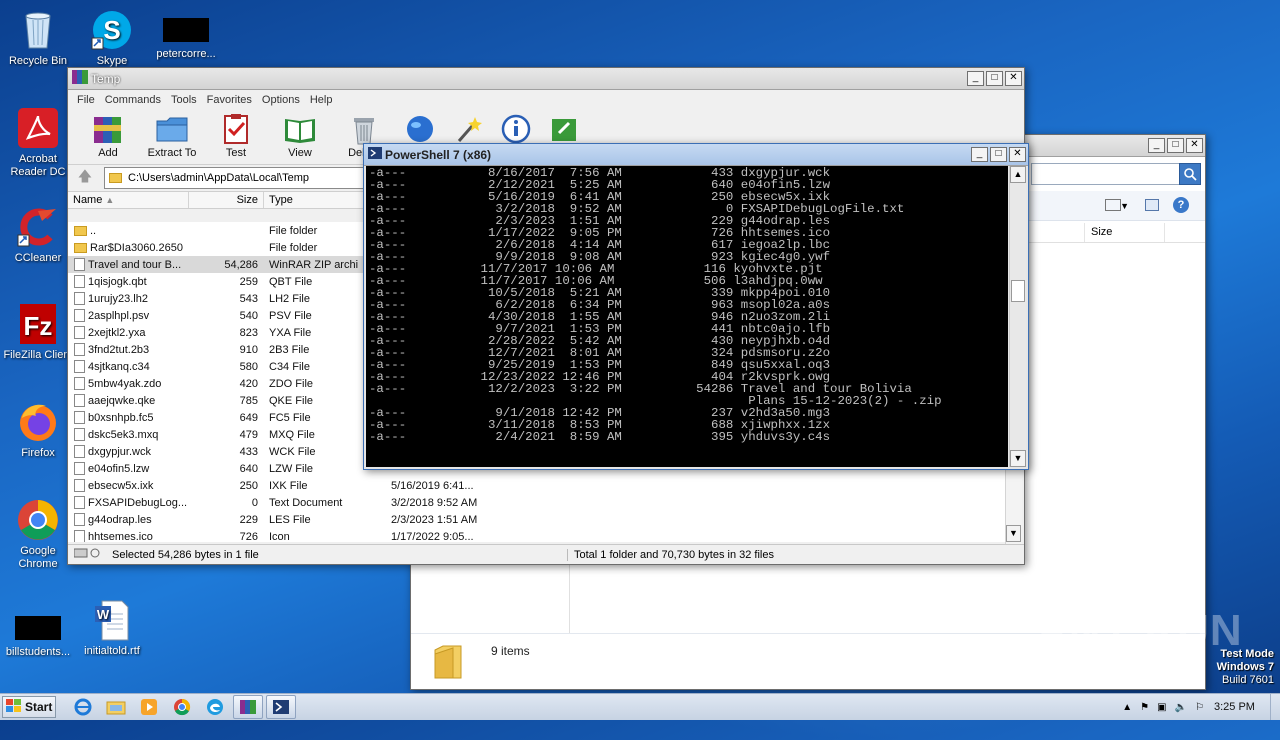 The height and width of the screenshot is (740, 1280). What do you see at coordinates (420, 130) in the screenshot?
I see `find-button` at bounding box center [420, 130].